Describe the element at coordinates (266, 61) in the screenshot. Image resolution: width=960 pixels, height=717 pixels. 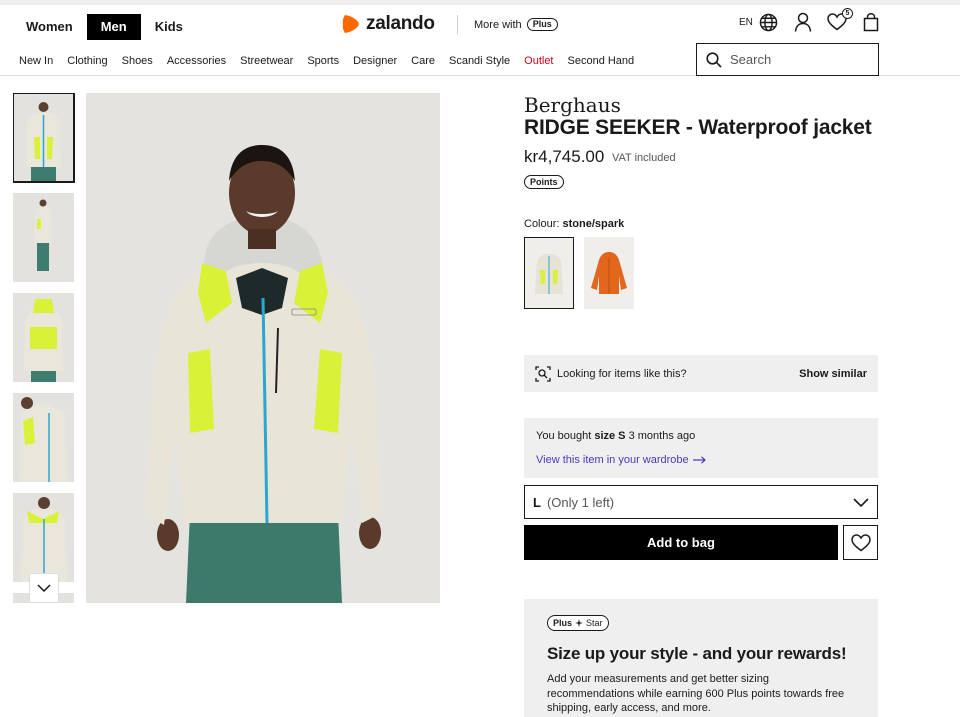
I see `nav-item-streetwear: Streetwear` at that location.